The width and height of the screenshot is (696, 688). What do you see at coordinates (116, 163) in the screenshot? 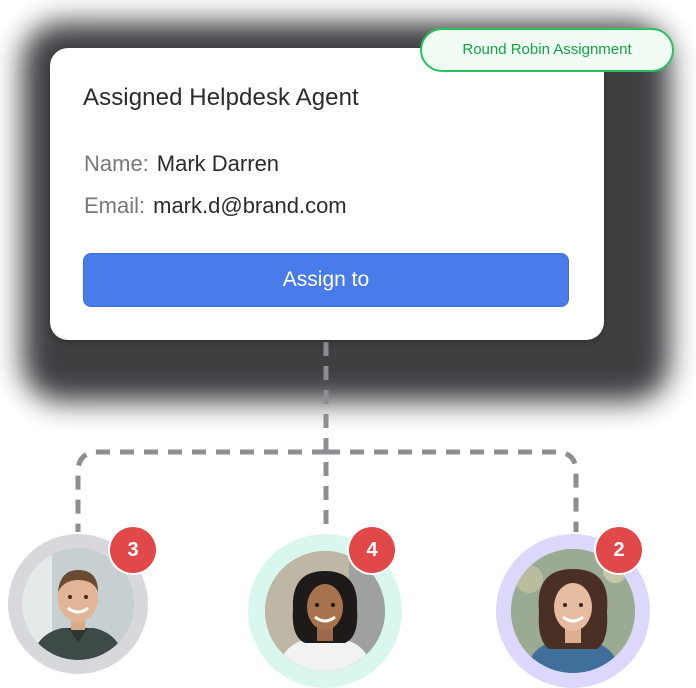
I see `name-label: Name:` at bounding box center [116, 163].